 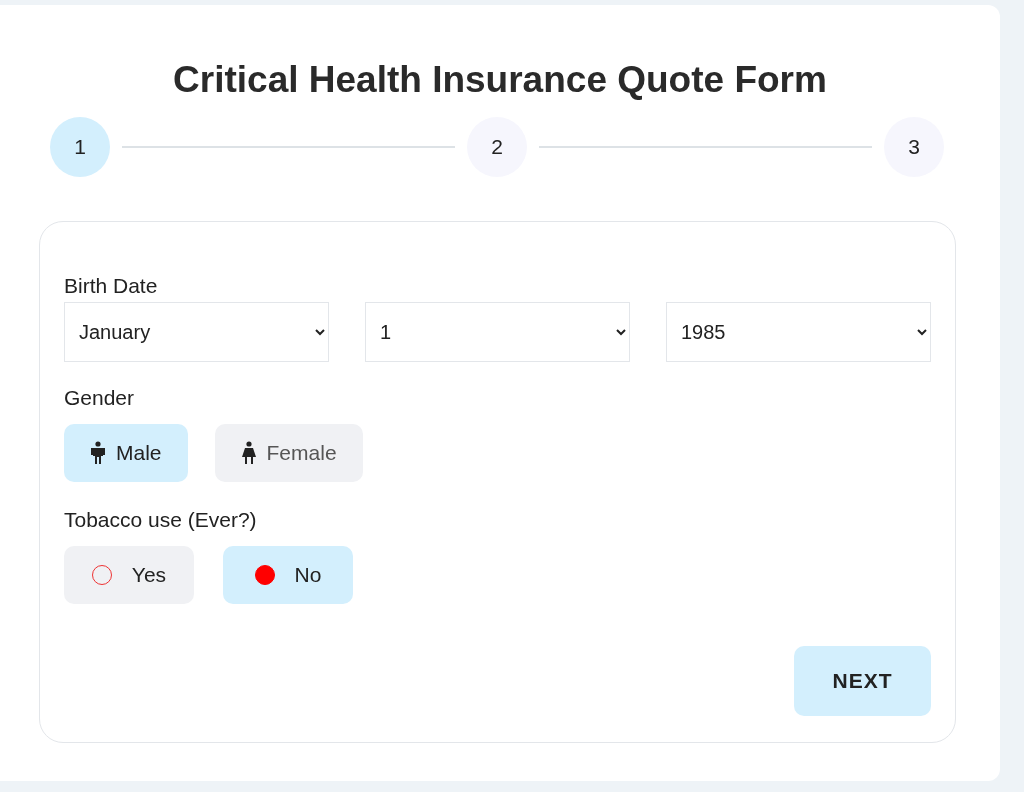 I want to click on step-indicator: 1, so click(x=80, y=147).